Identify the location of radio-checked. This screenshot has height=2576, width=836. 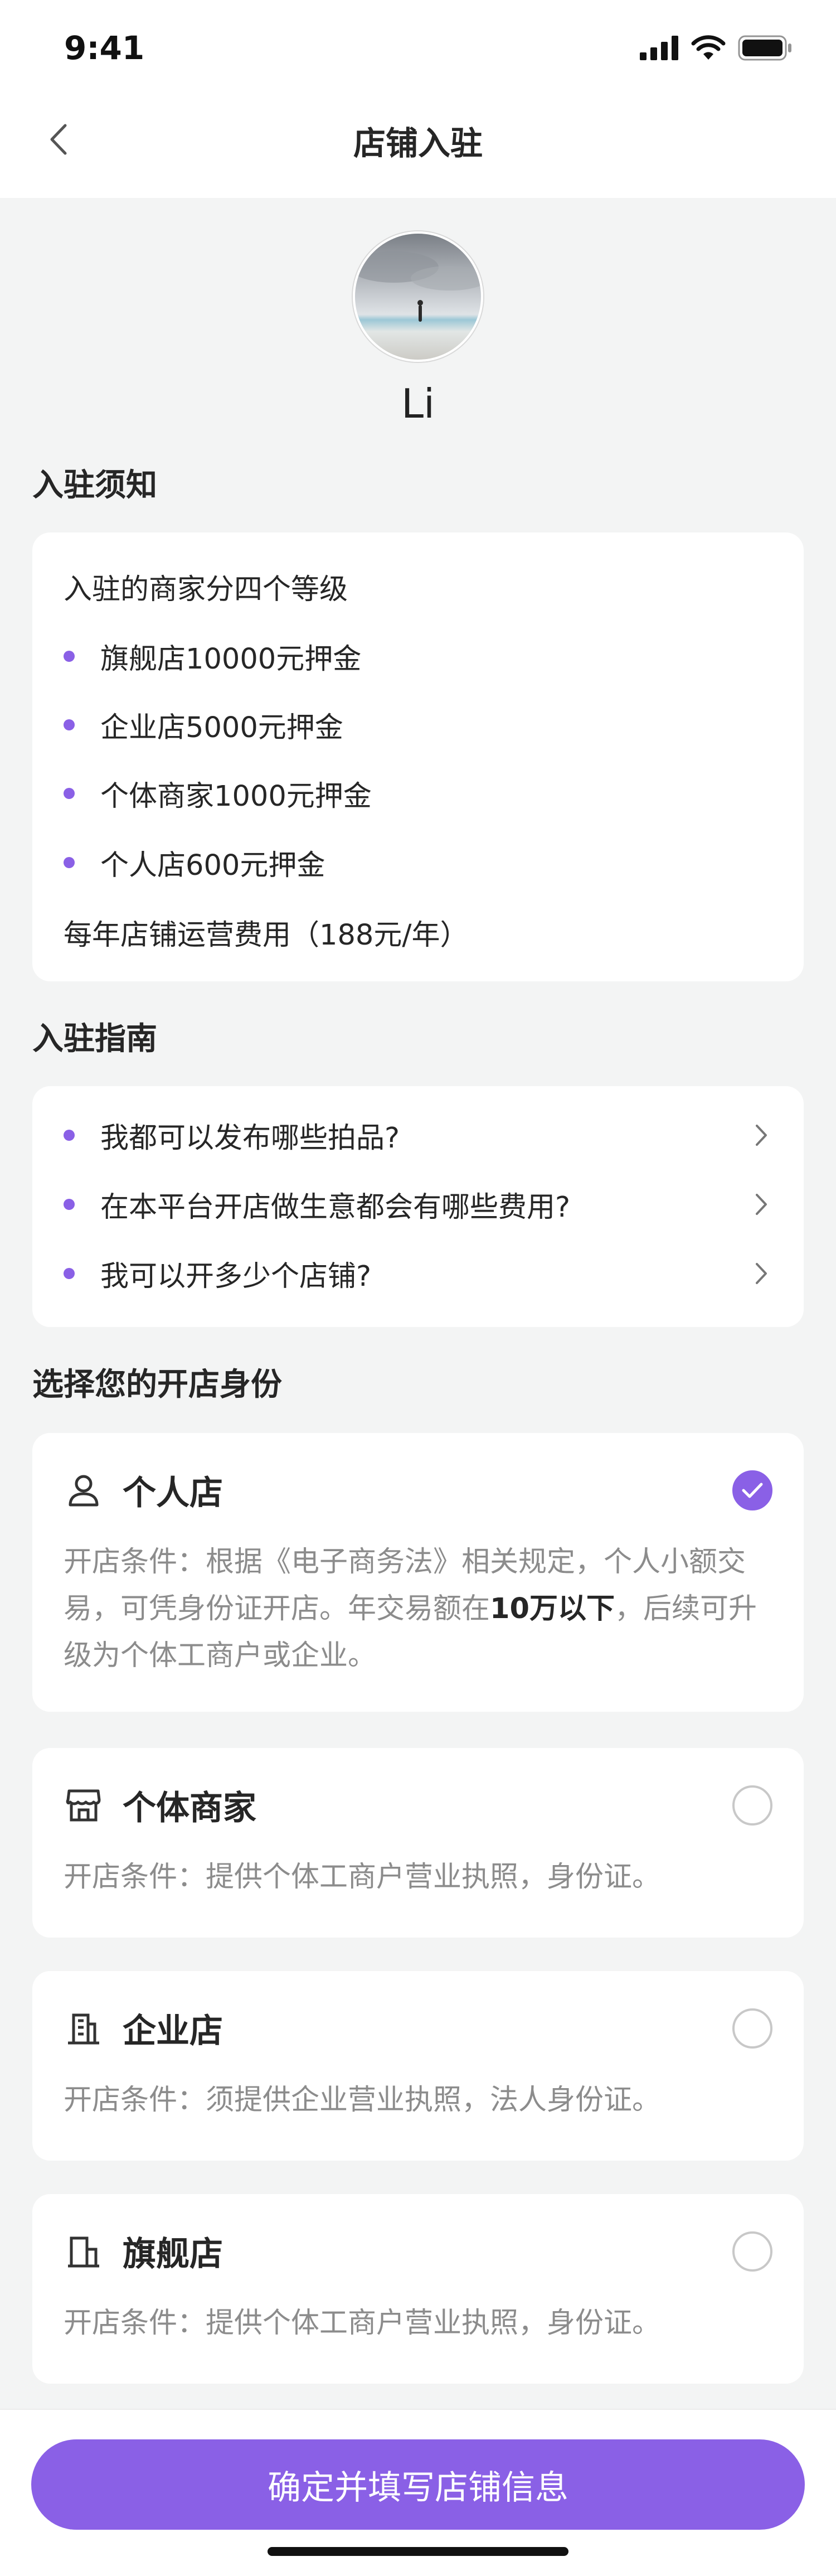
(752, 1490).